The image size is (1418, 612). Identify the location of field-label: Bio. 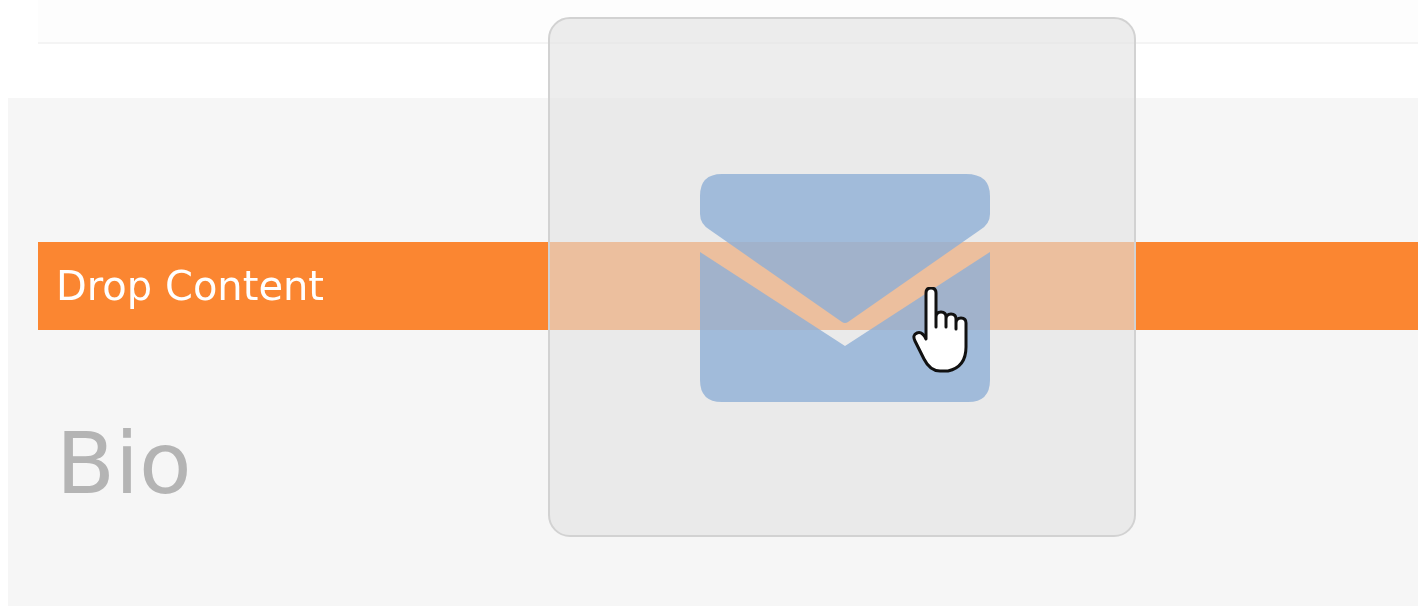
(124, 463).